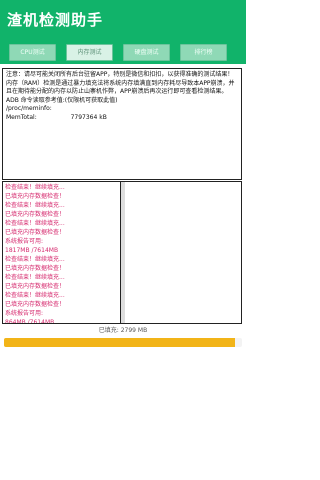 This screenshot has height=480, width=320. I want to click on filled-status: 已填充: 2799 MB, so click(123, 331).